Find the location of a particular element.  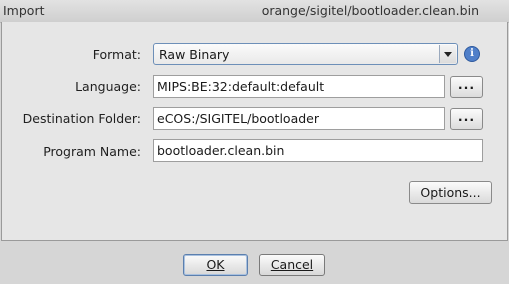

ok-label: OK is located at coordinates (215, 264).